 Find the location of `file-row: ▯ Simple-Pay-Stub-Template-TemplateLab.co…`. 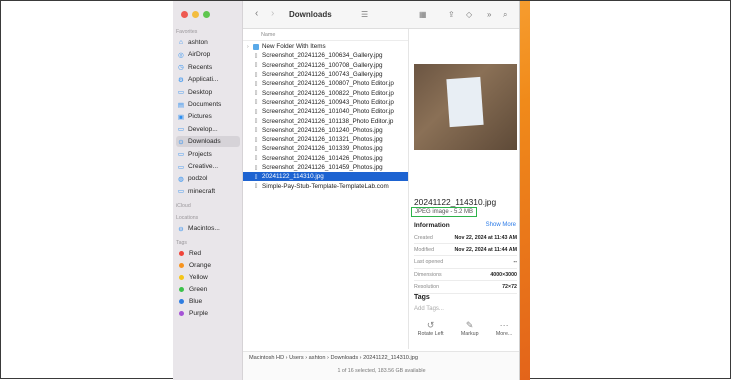

file-row: ▯ Simple-Pay-Stub-Template-TemplateLab.co… is located at coordinates (325, 185).